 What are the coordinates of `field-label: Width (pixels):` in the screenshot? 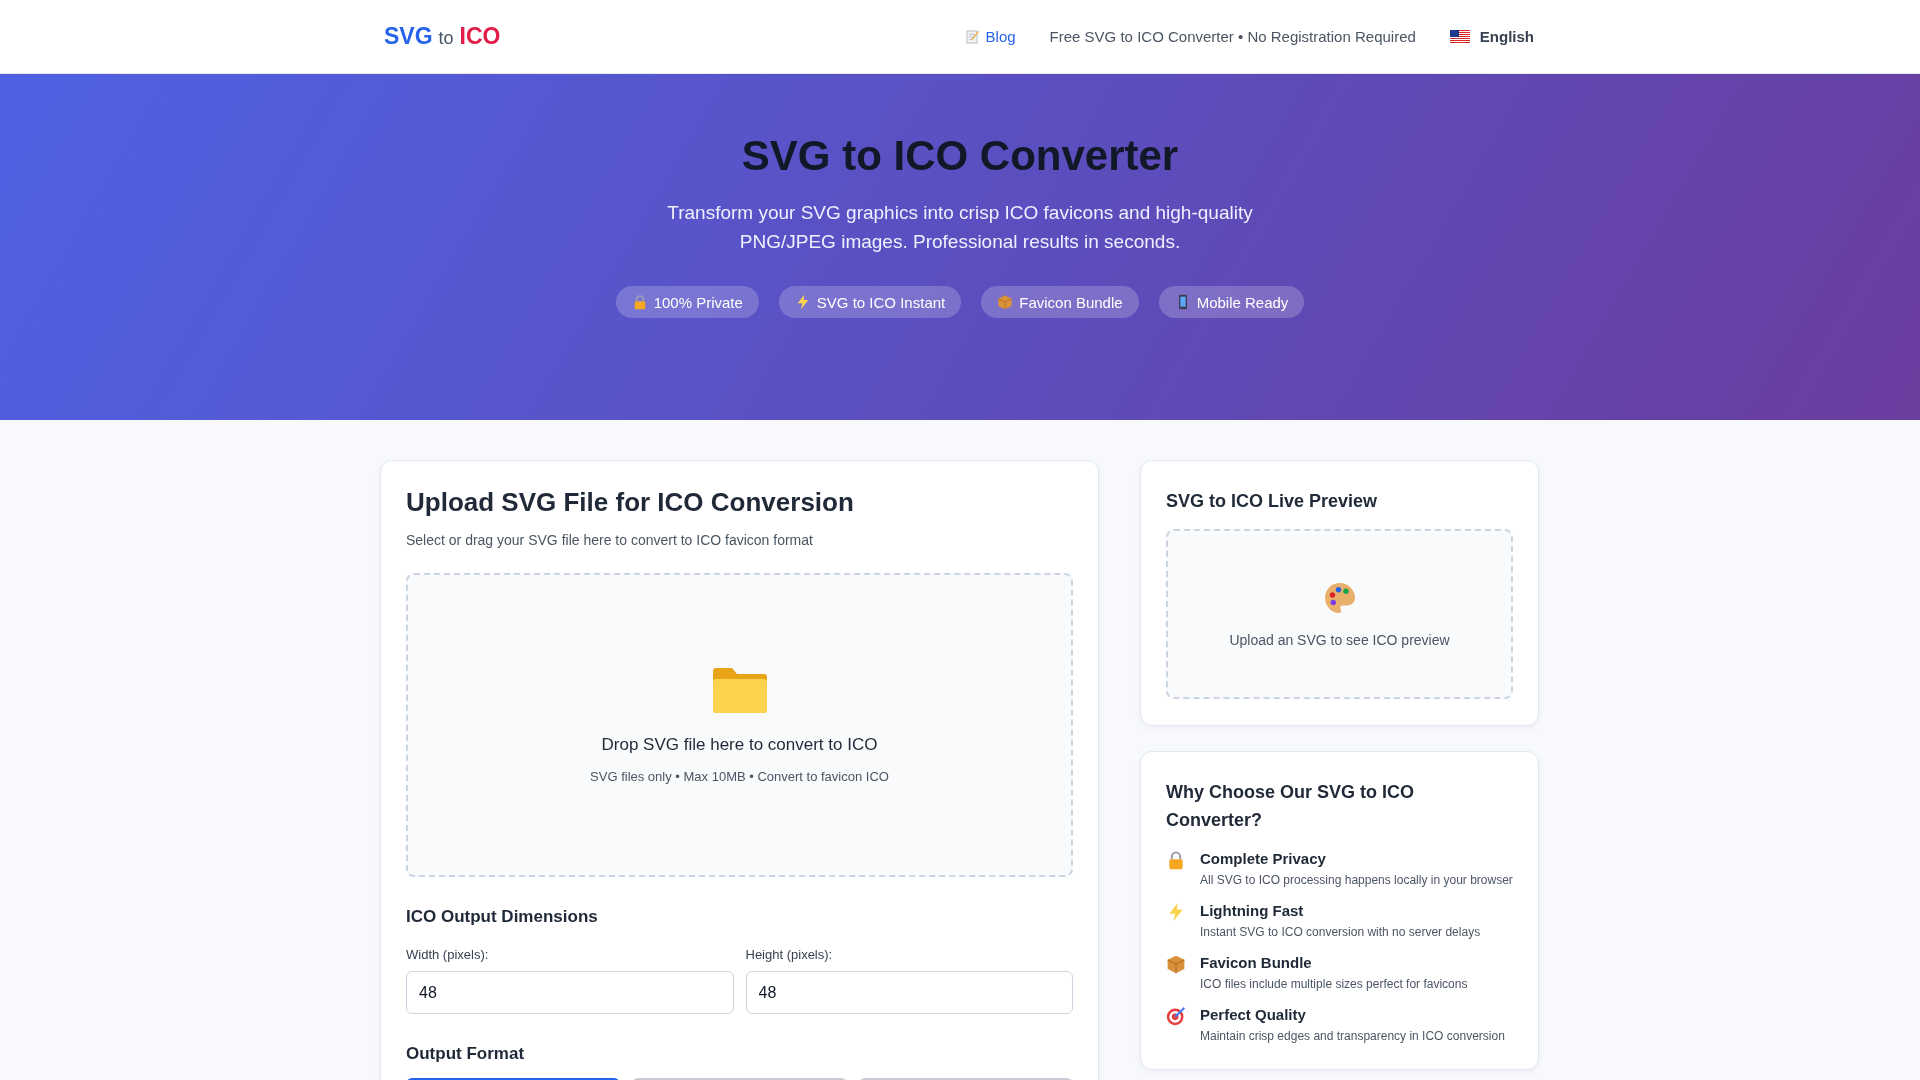 It's located at (448, 954).